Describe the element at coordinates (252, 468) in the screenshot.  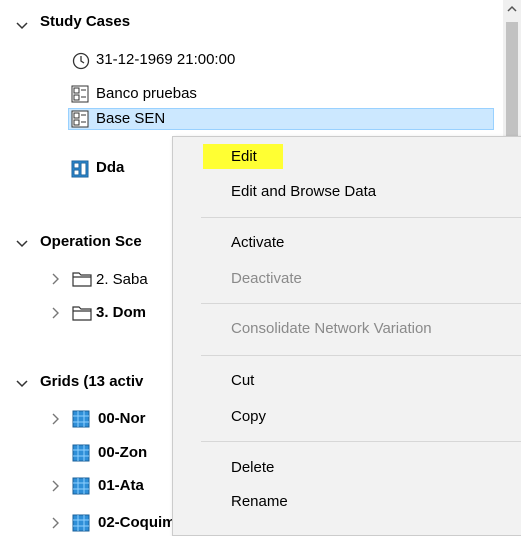
I see `menu-item-delete: Delete` at that location.